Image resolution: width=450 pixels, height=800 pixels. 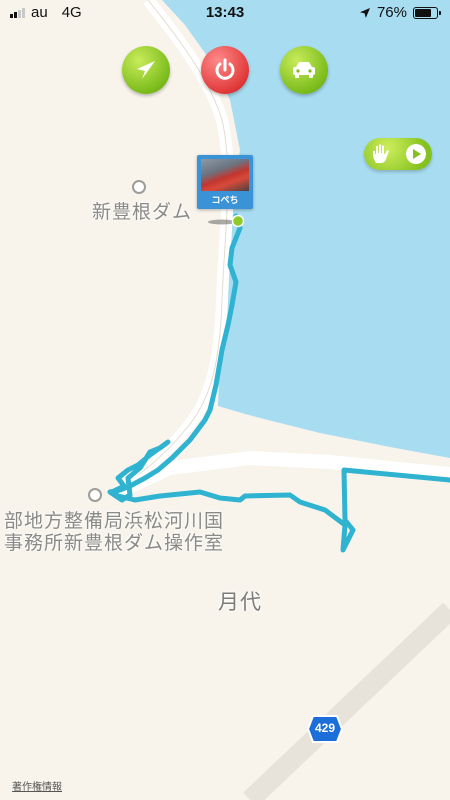 I want to click on office-poi-icon, so click(x=95, y=495).